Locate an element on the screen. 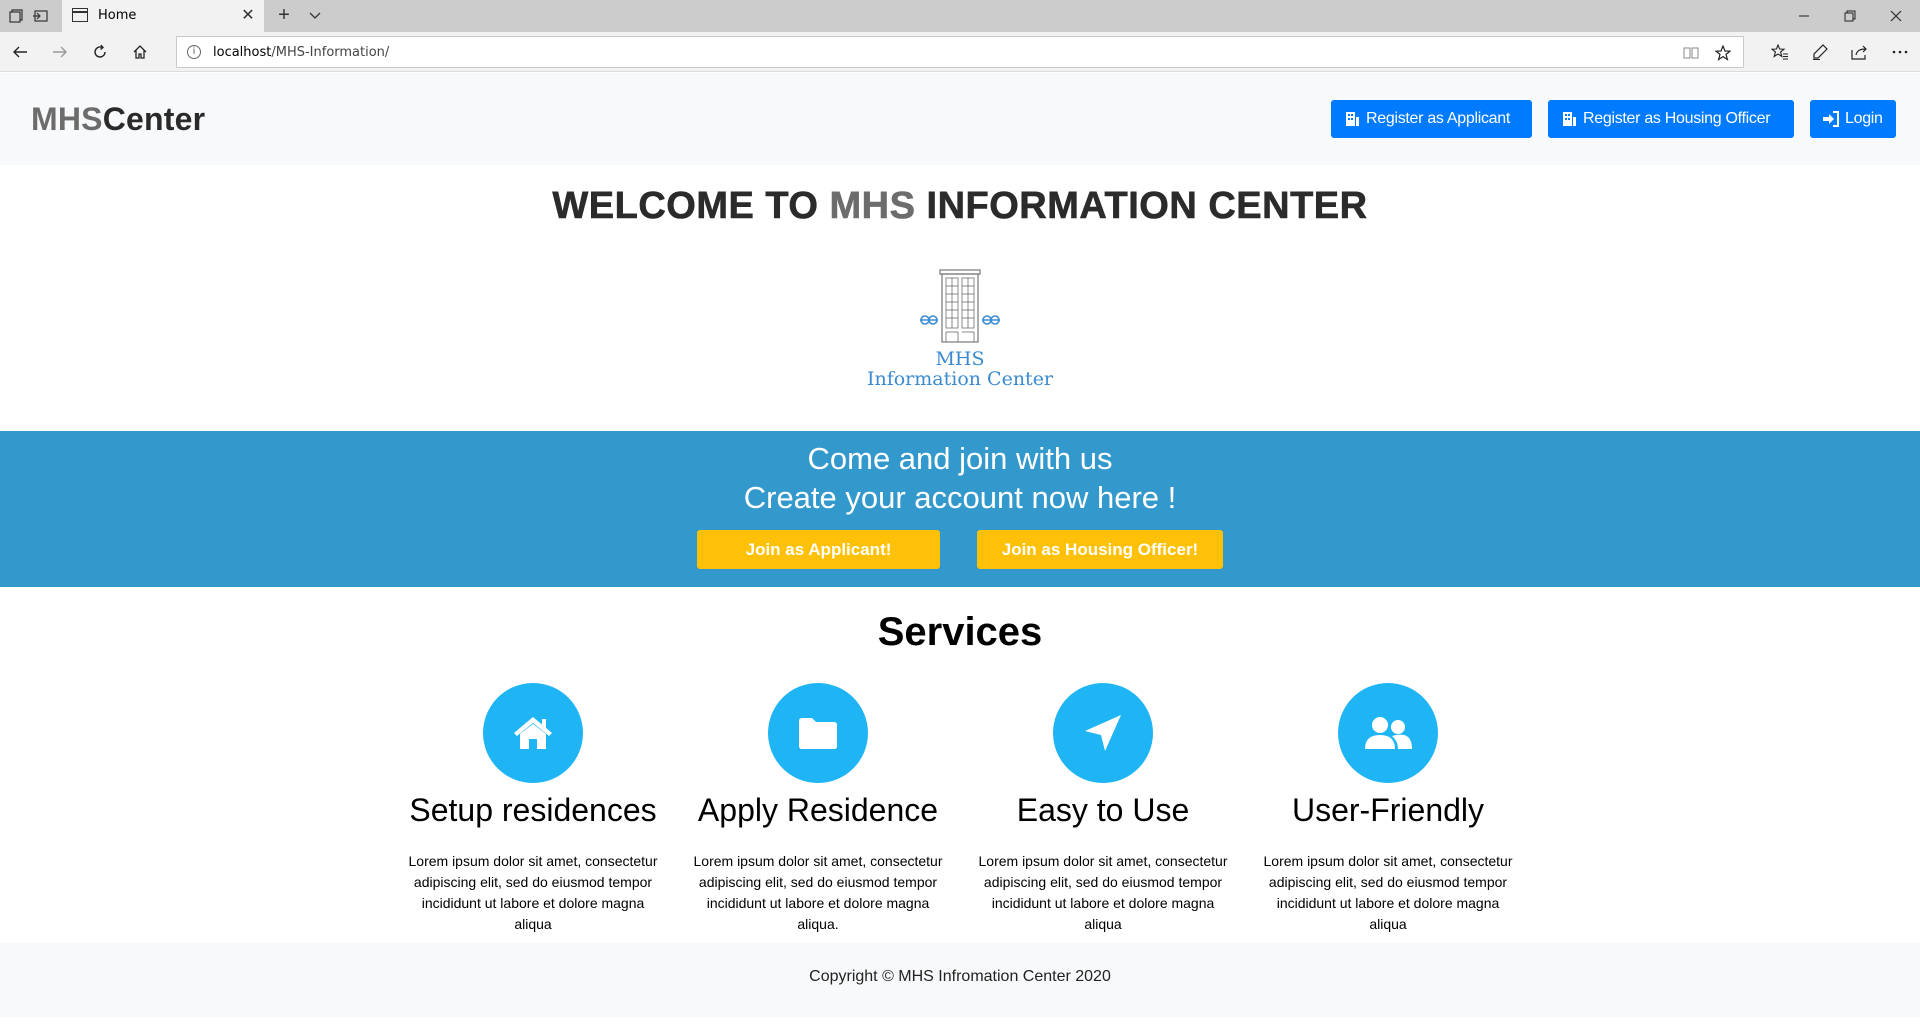 The image size is (1920, 1034). service-title: Apply Residence is located at coordinates (818, 810).